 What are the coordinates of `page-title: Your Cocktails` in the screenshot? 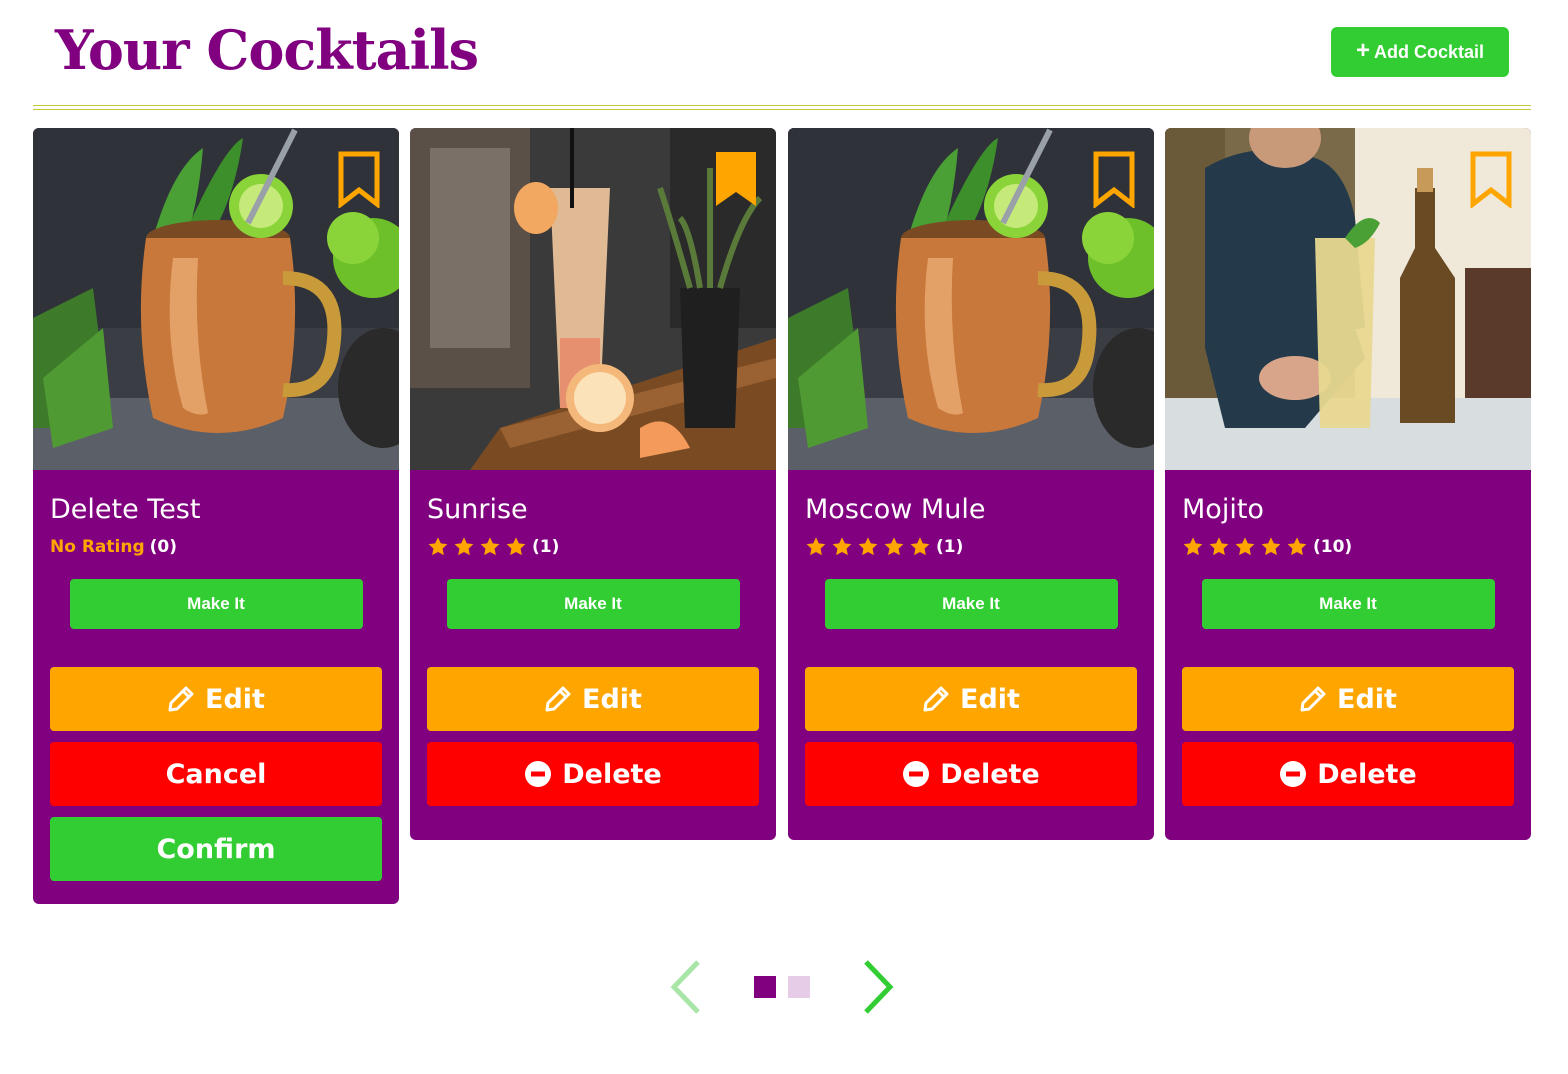 It's located at (267, 50).